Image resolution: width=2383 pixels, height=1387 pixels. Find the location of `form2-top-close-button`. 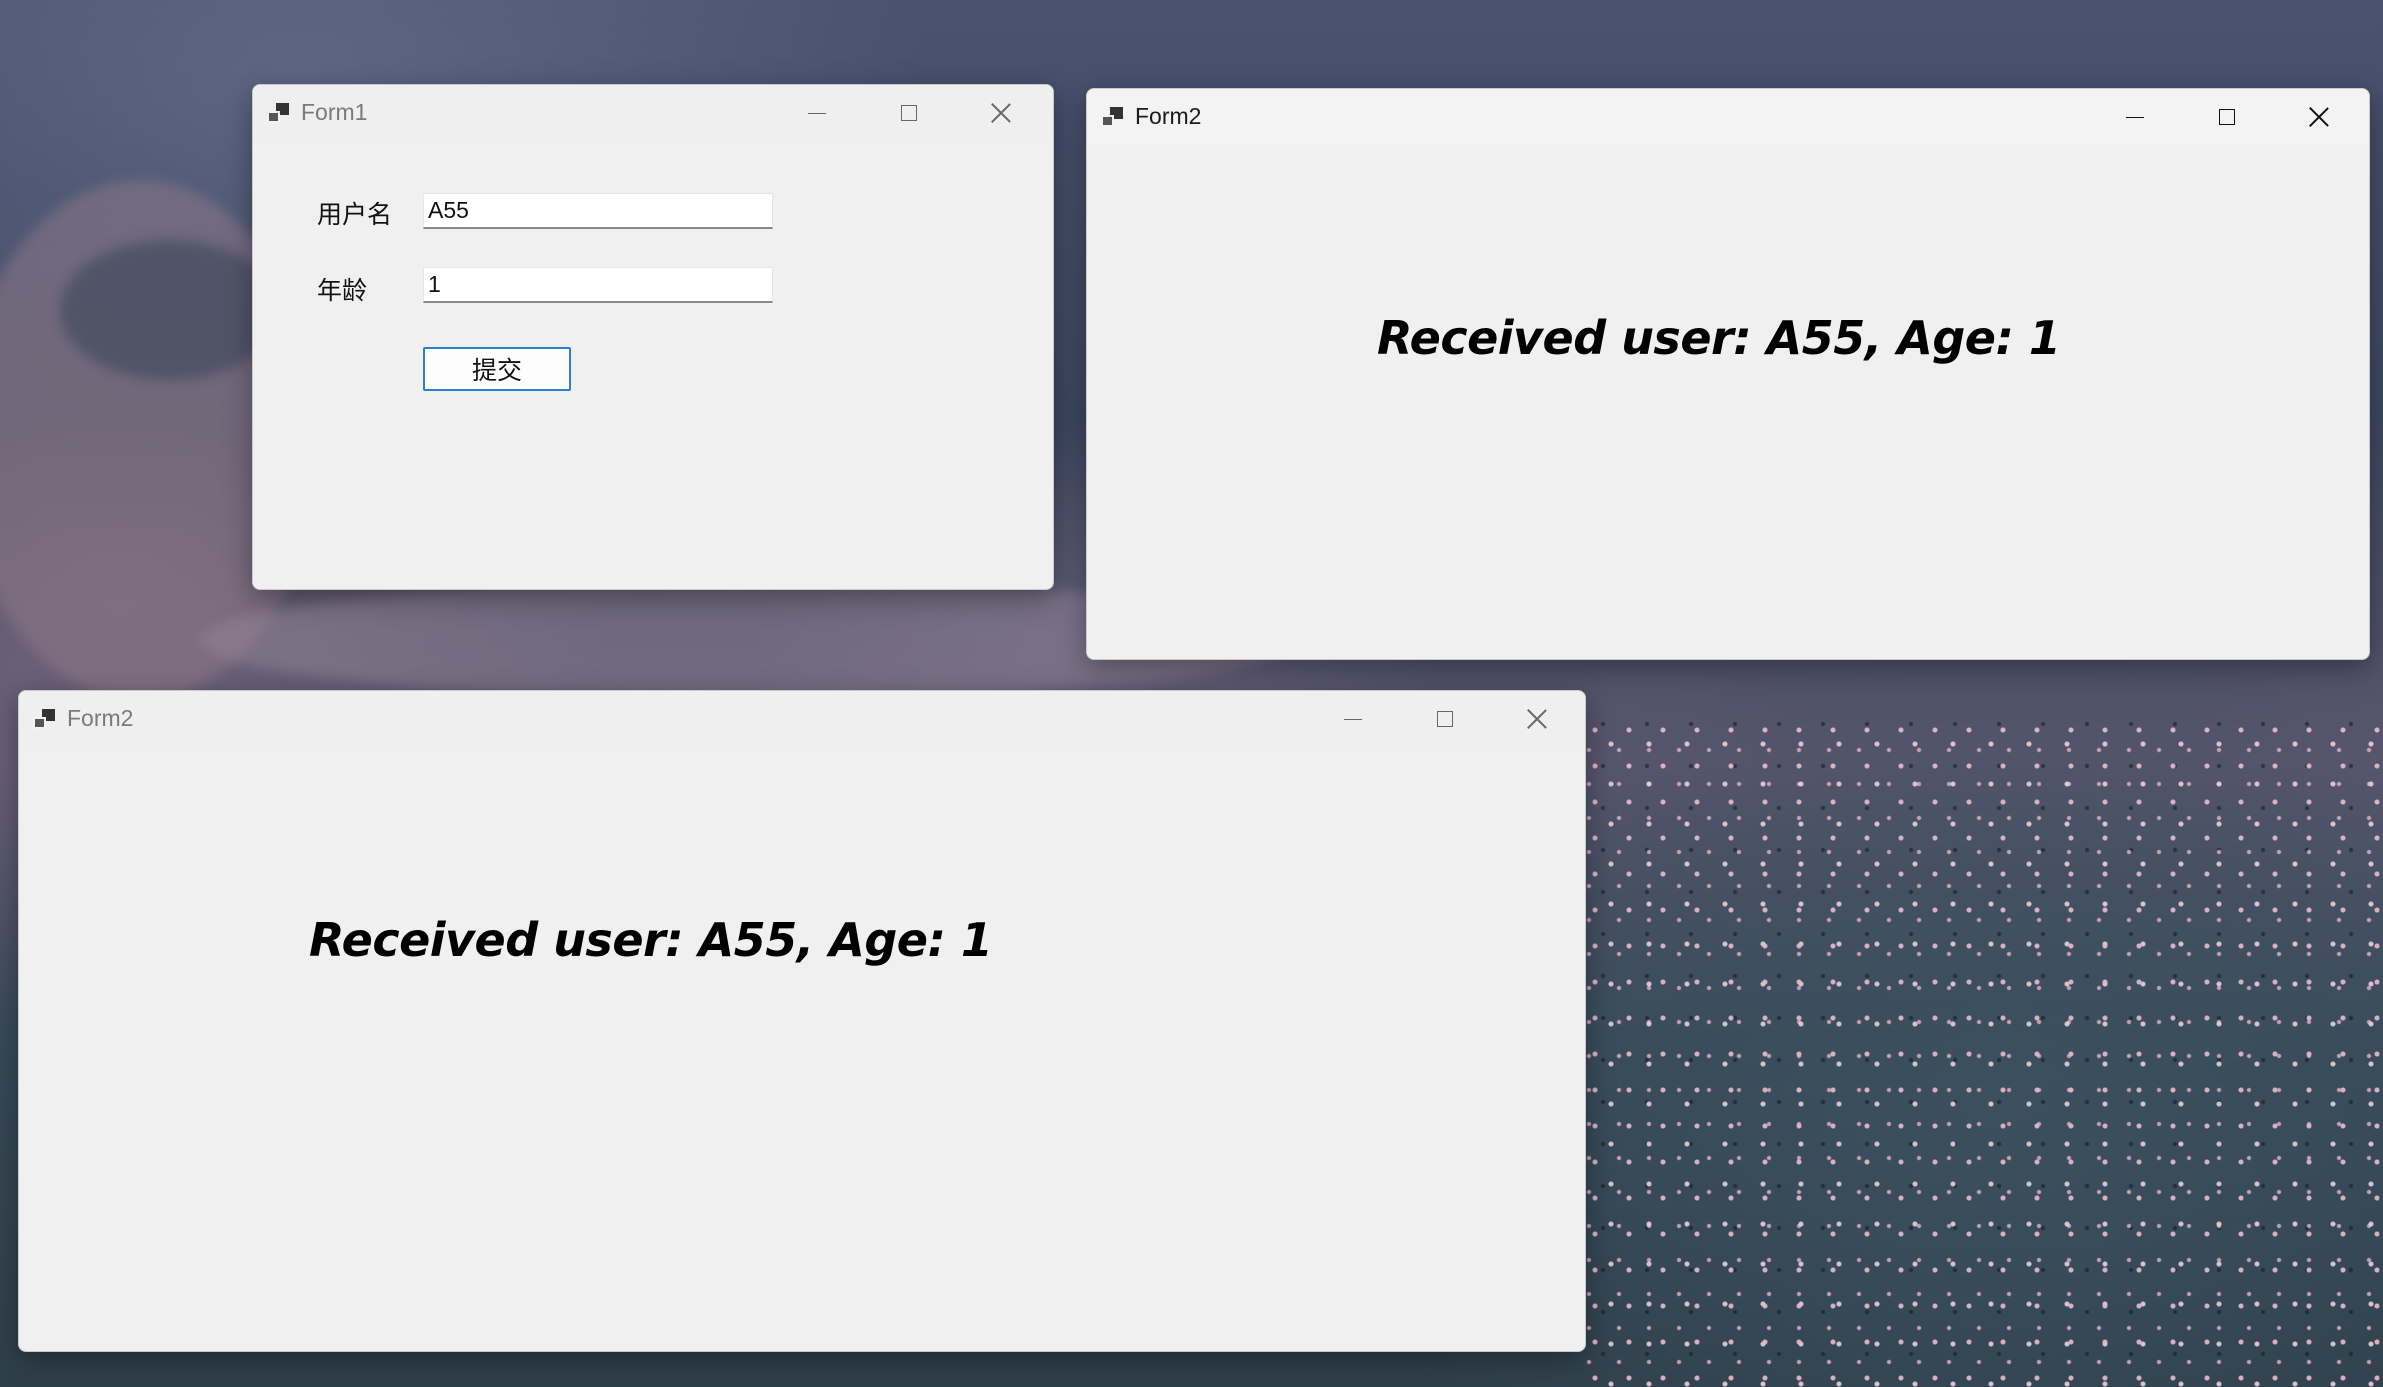

form2-top-close-button is located at coordinates (2319, 117).